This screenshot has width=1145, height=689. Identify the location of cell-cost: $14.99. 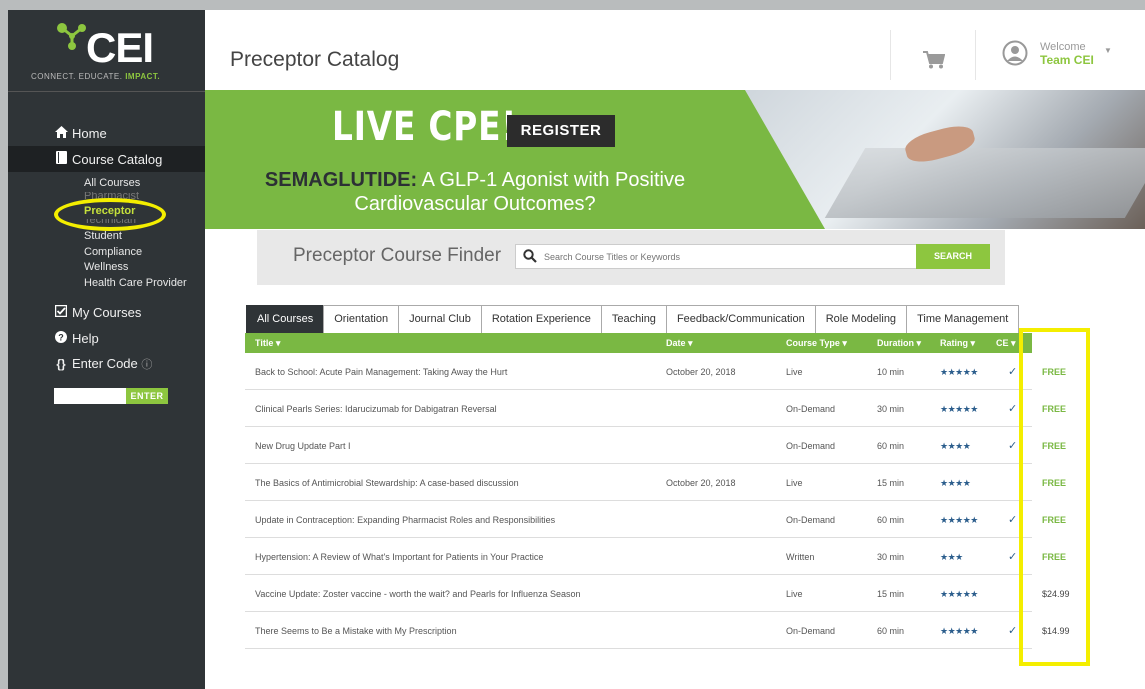
(1056, 631).